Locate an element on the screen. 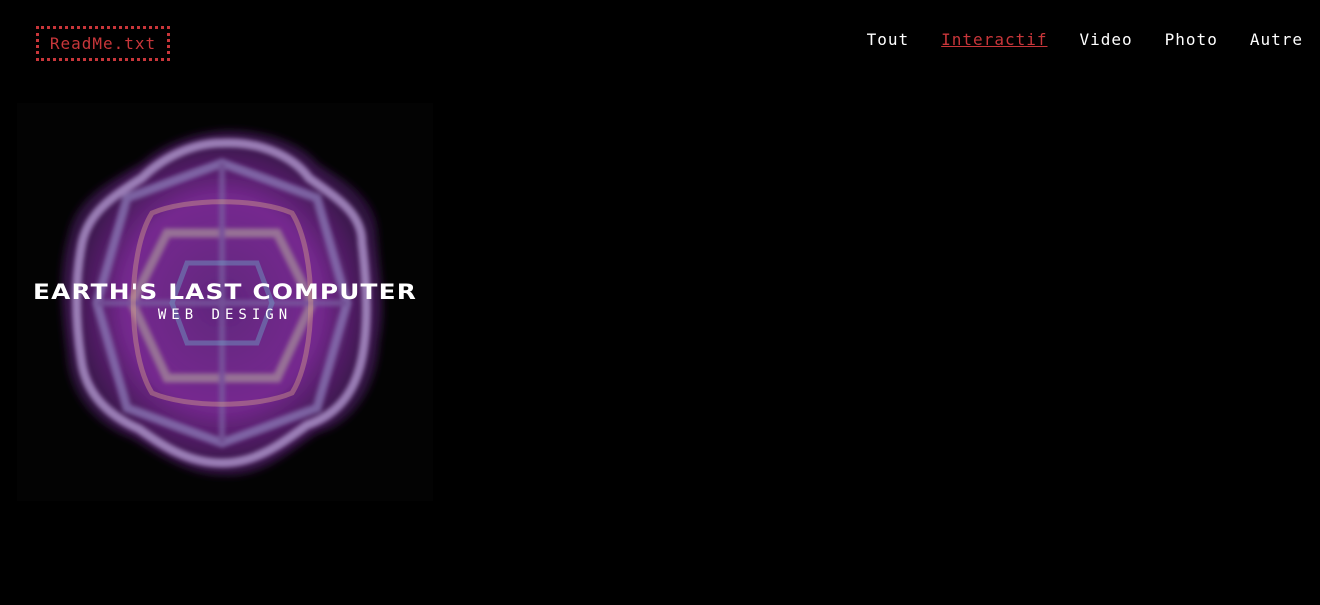 This screenshot has width=1320, height=605. nav-item-tout: Tout is located at coordinates (888, 39).